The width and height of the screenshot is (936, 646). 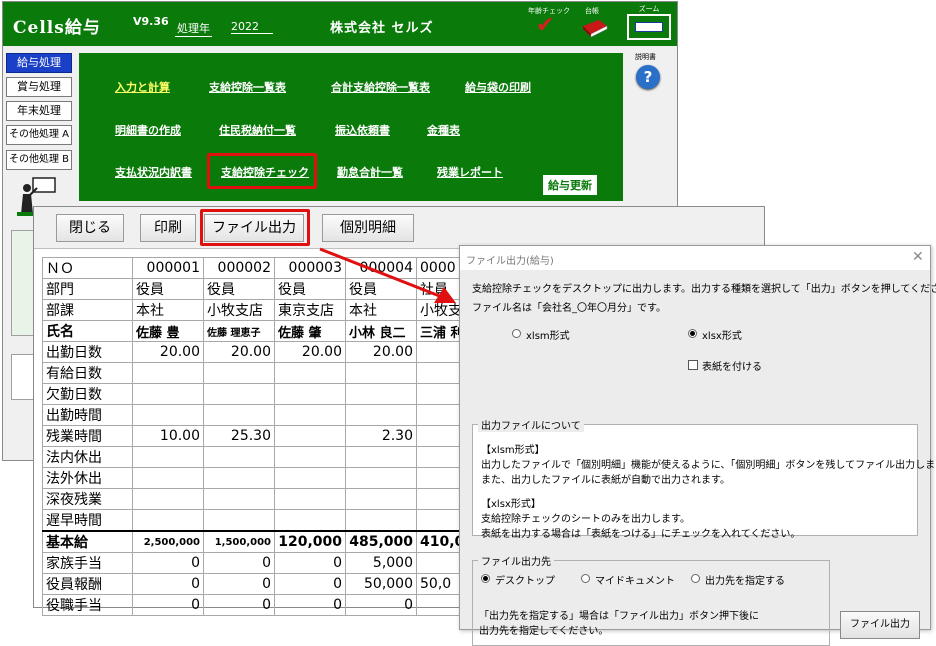 What do you see at coordinates (545, 26) in the screenshot?
I see `checkmark-icon: ✔` at bounding box center [545, 26].